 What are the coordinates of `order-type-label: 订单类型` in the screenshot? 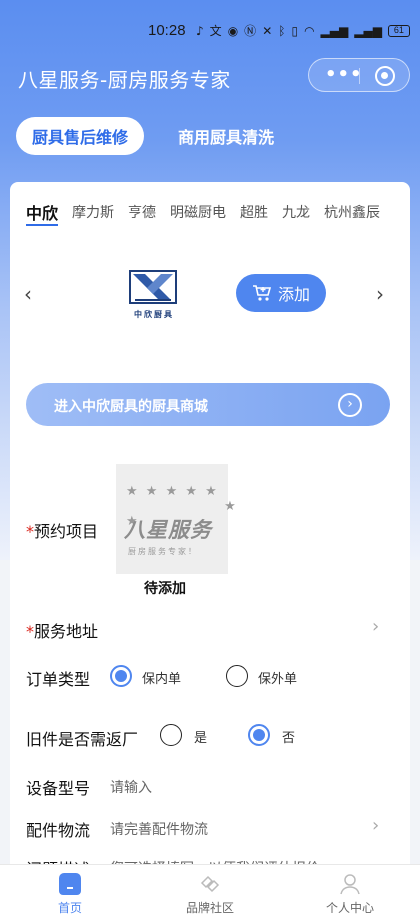 It's located at (58, 679).